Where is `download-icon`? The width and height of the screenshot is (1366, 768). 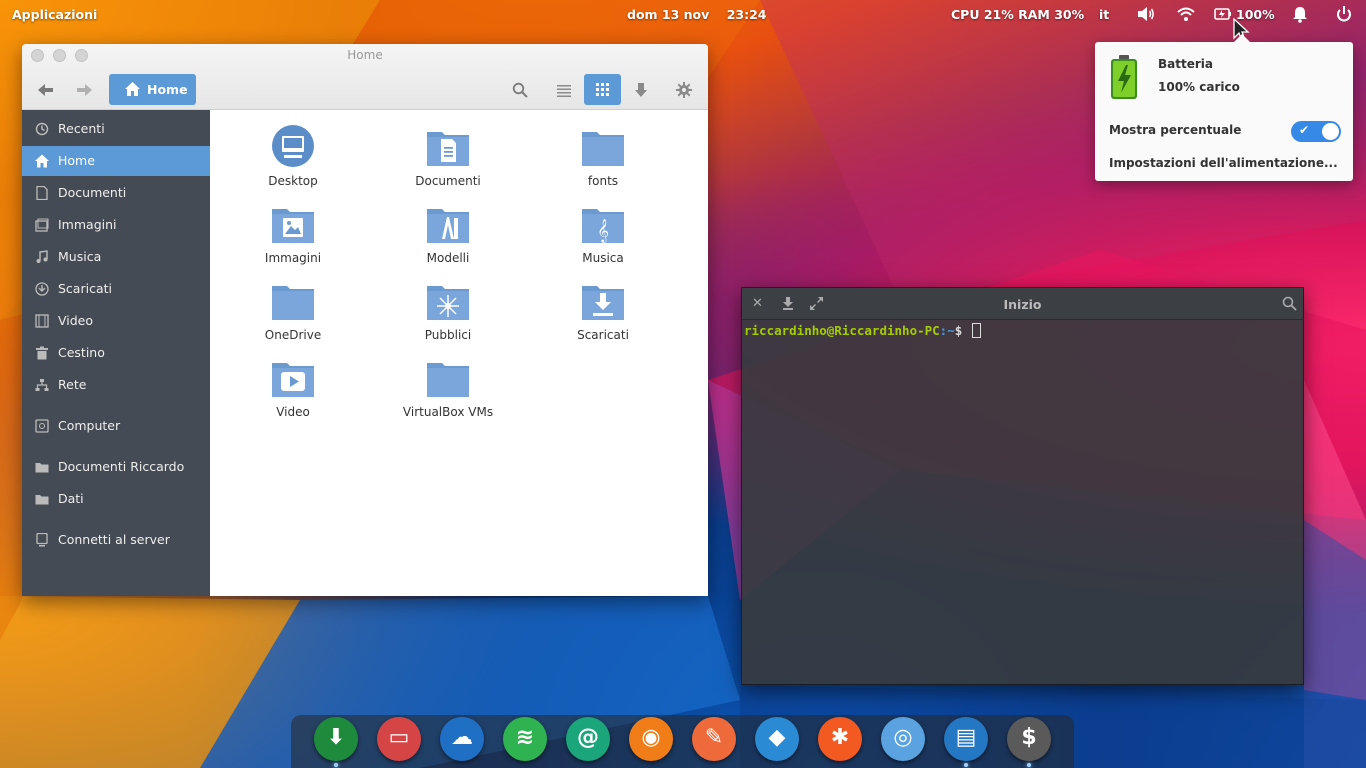 download-icon is located at coordinates (641, 90).